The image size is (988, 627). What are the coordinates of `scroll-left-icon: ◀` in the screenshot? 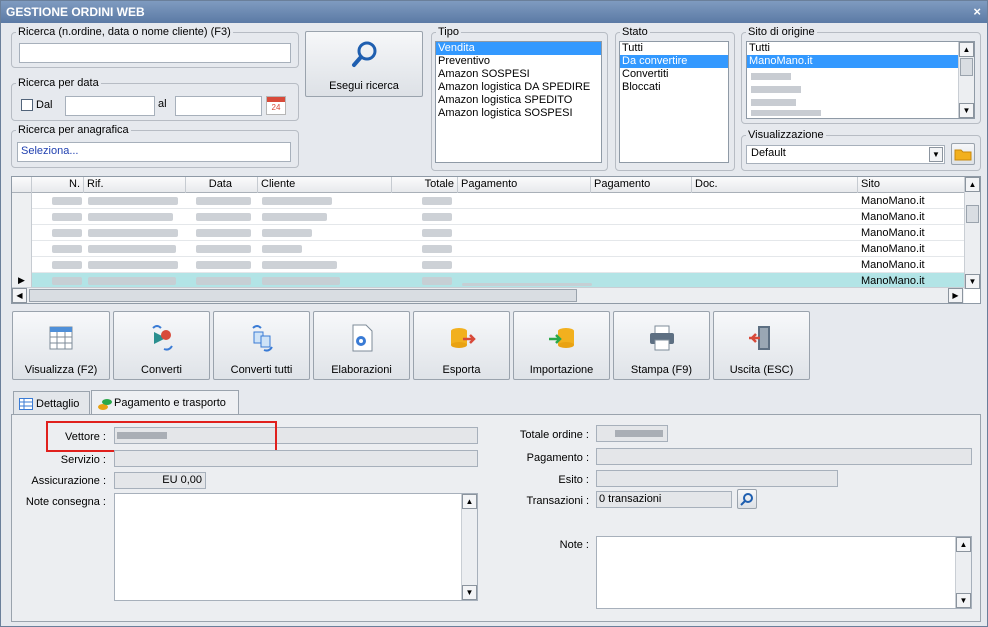 It's located at (19, 295).